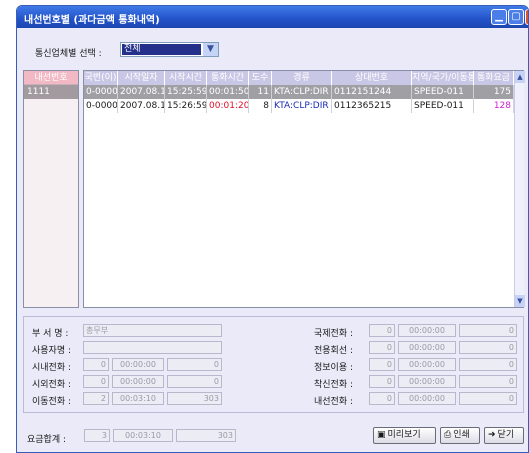  I want to click on callback-call-label: 착신전화 :, so click(334, 385).